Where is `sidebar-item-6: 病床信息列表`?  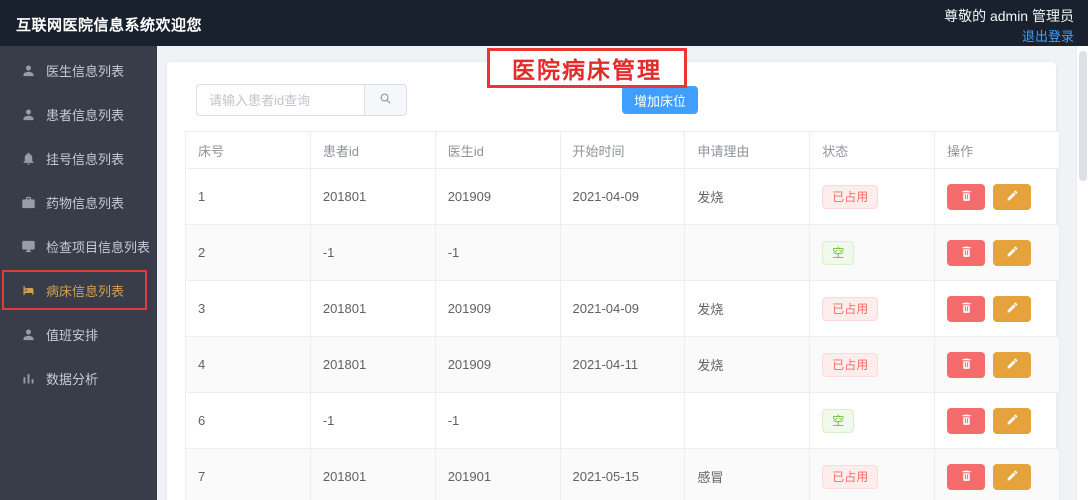 sidebar-item-6: 病床信息列表 is located at coordinates (78, 290).